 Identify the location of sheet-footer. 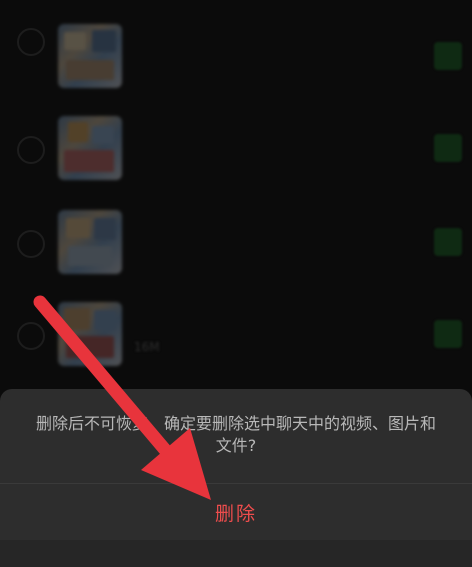
(236, 553).